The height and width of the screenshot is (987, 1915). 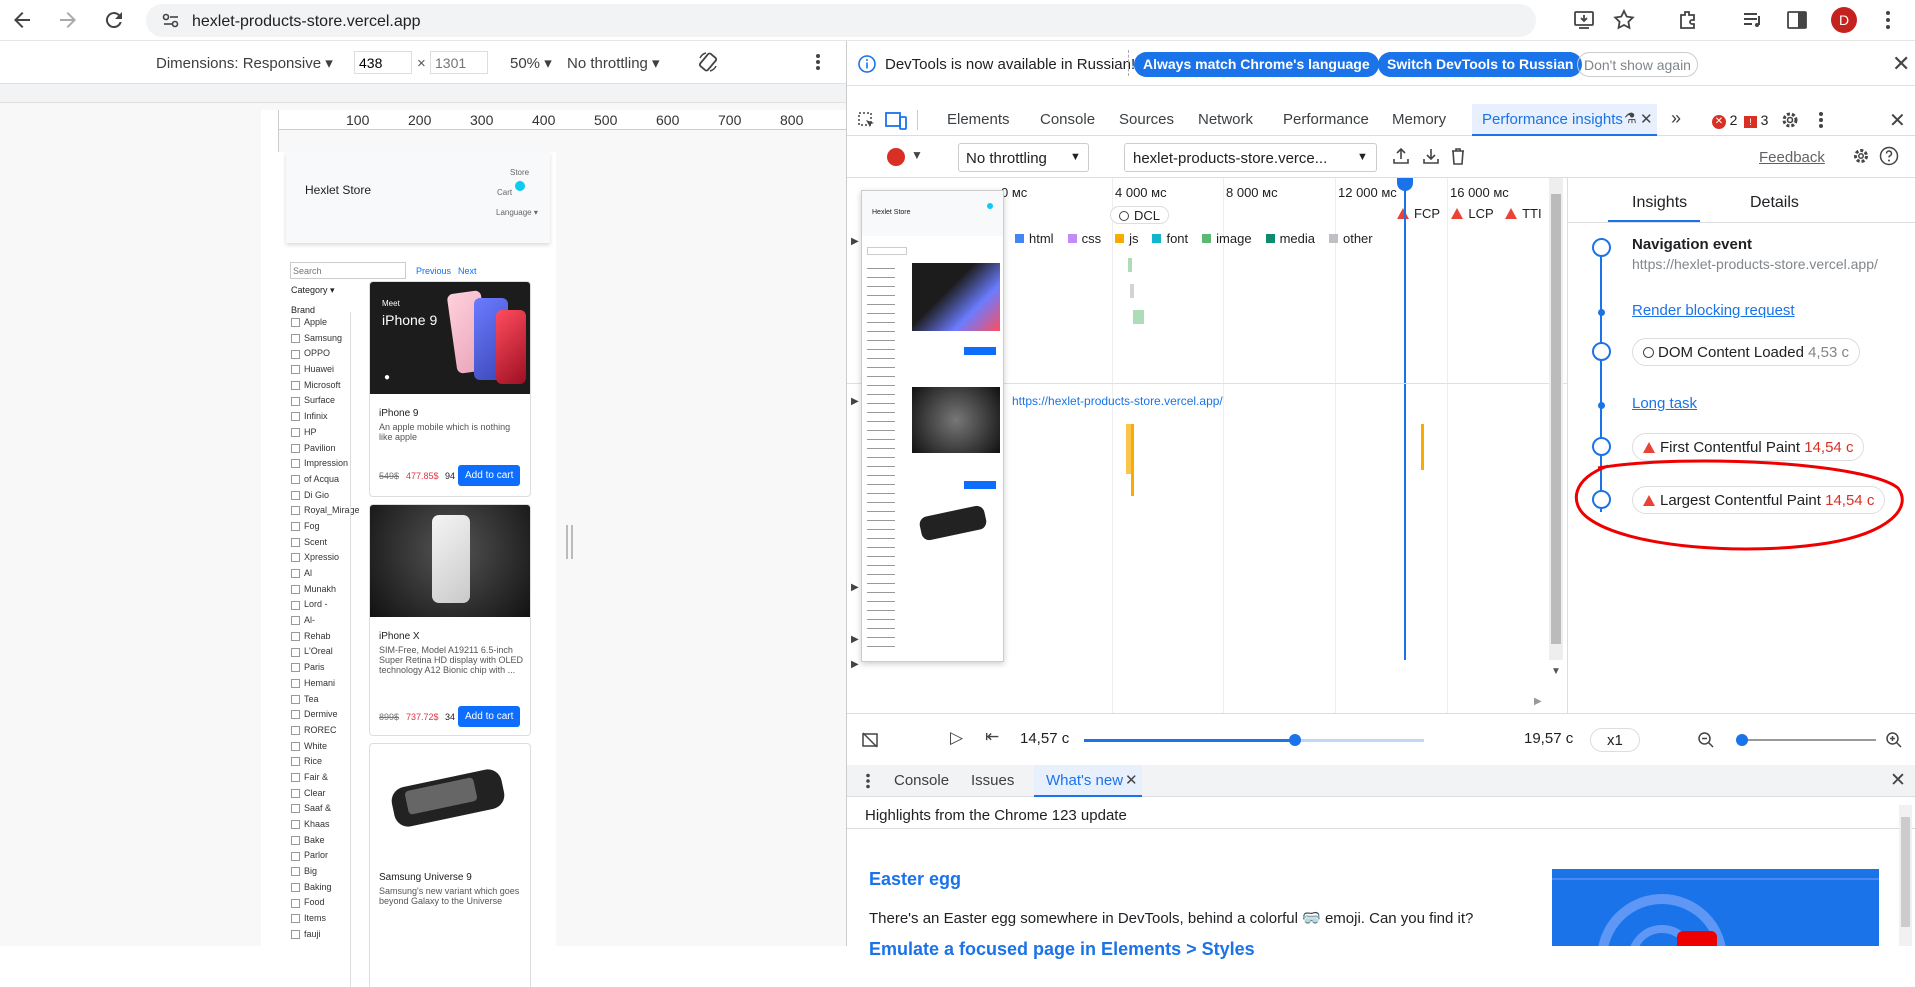 What do you see at coordinates (244, 63) in the screenshot?
I see `dimensions-dropdown: Dimensions: Responsive ▾` at bounding box center [244, 63].